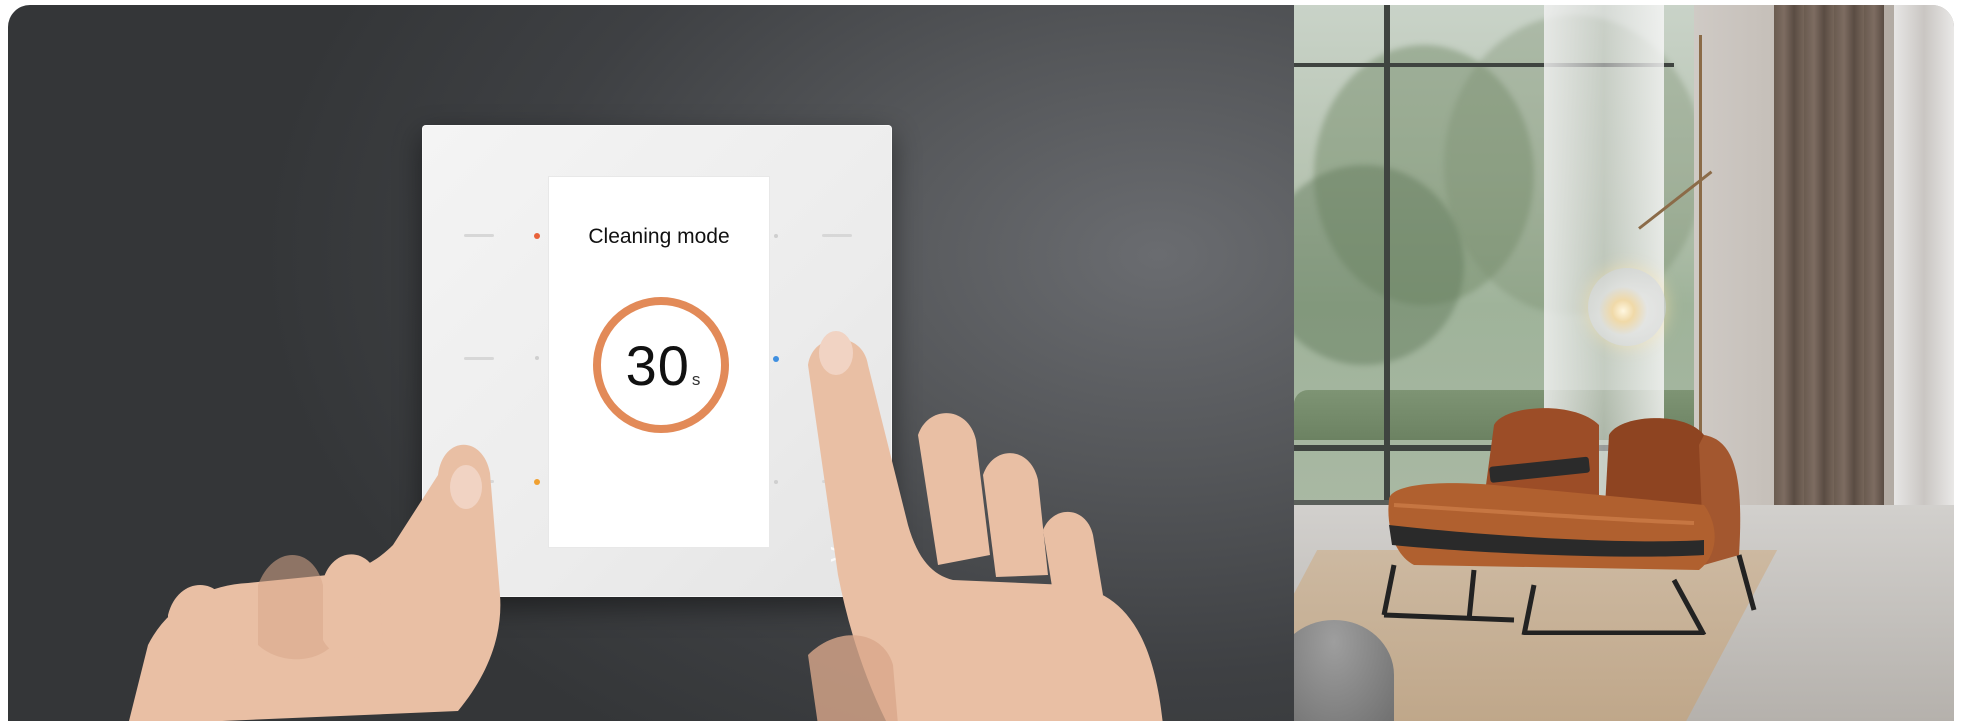 This screenshot has height=721, width=1962. Describe the element at coordinates (1569, 521) in the screenshot. I see `leather-sofa-image` at that location.